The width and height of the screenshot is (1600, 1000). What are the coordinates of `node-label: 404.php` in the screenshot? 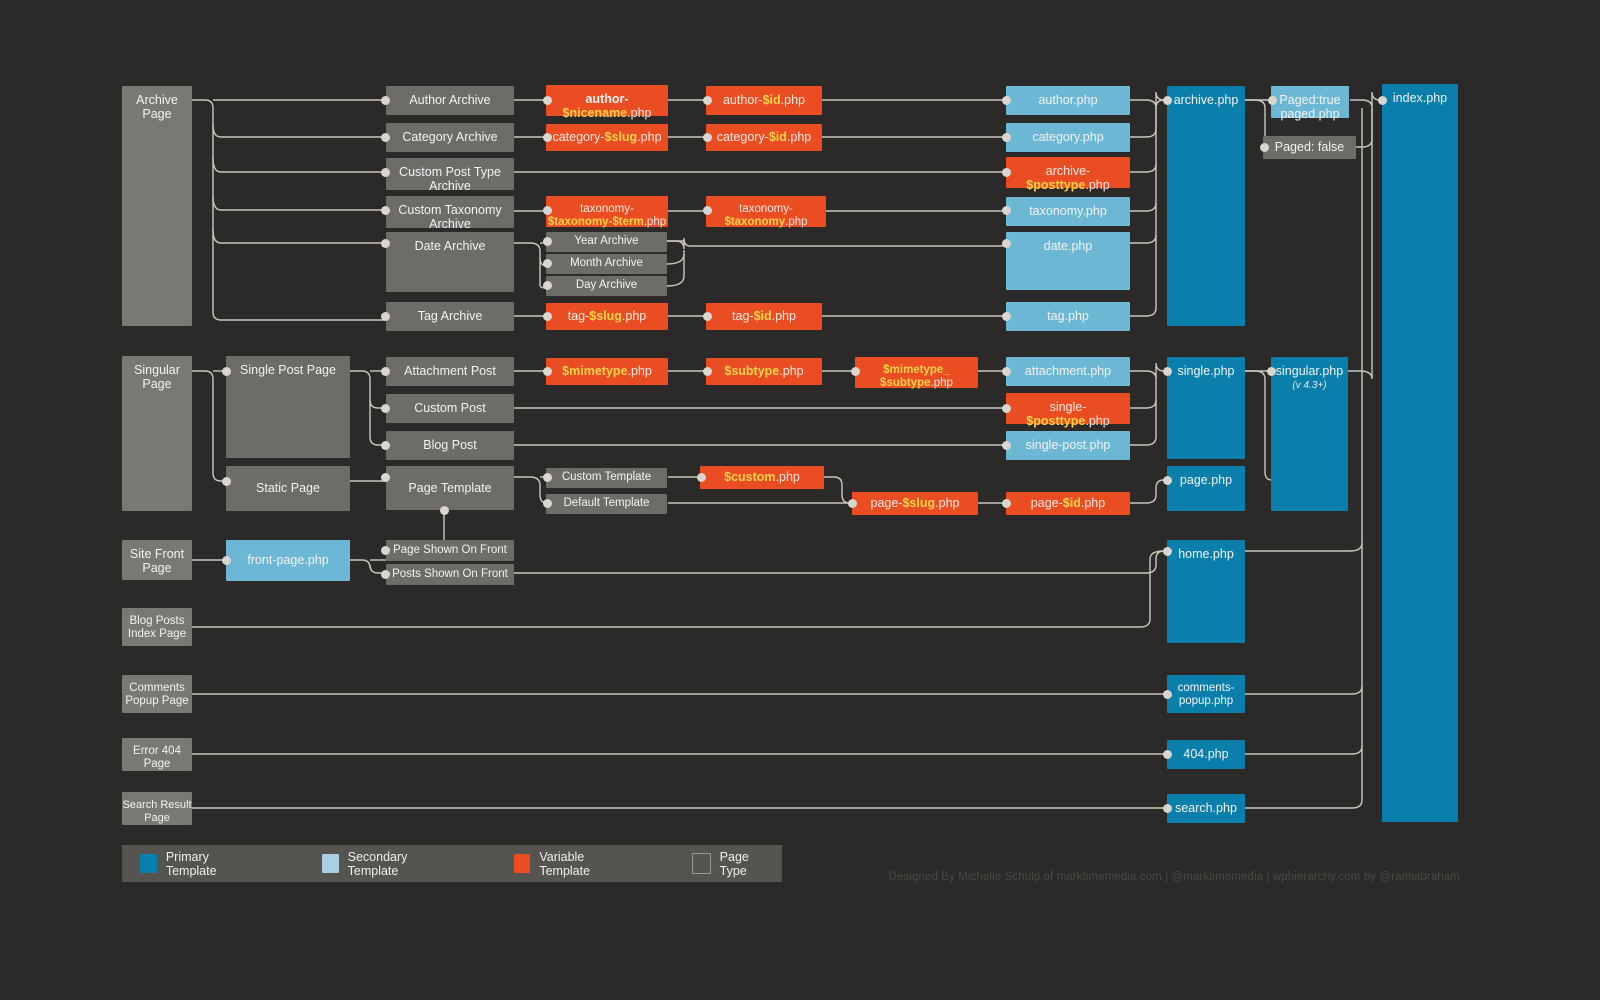 It's located at (1206, 754).